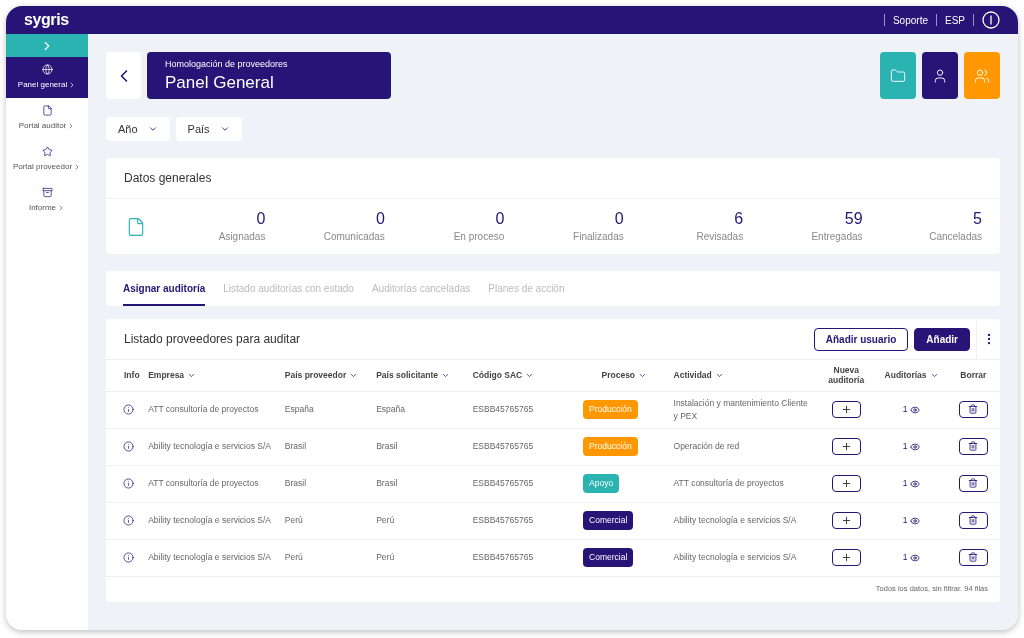 This screenshot has height=638, width=1024. Describe the element at coordinates (47, 192) in the screenshot. I see `archive-icon` at that location.